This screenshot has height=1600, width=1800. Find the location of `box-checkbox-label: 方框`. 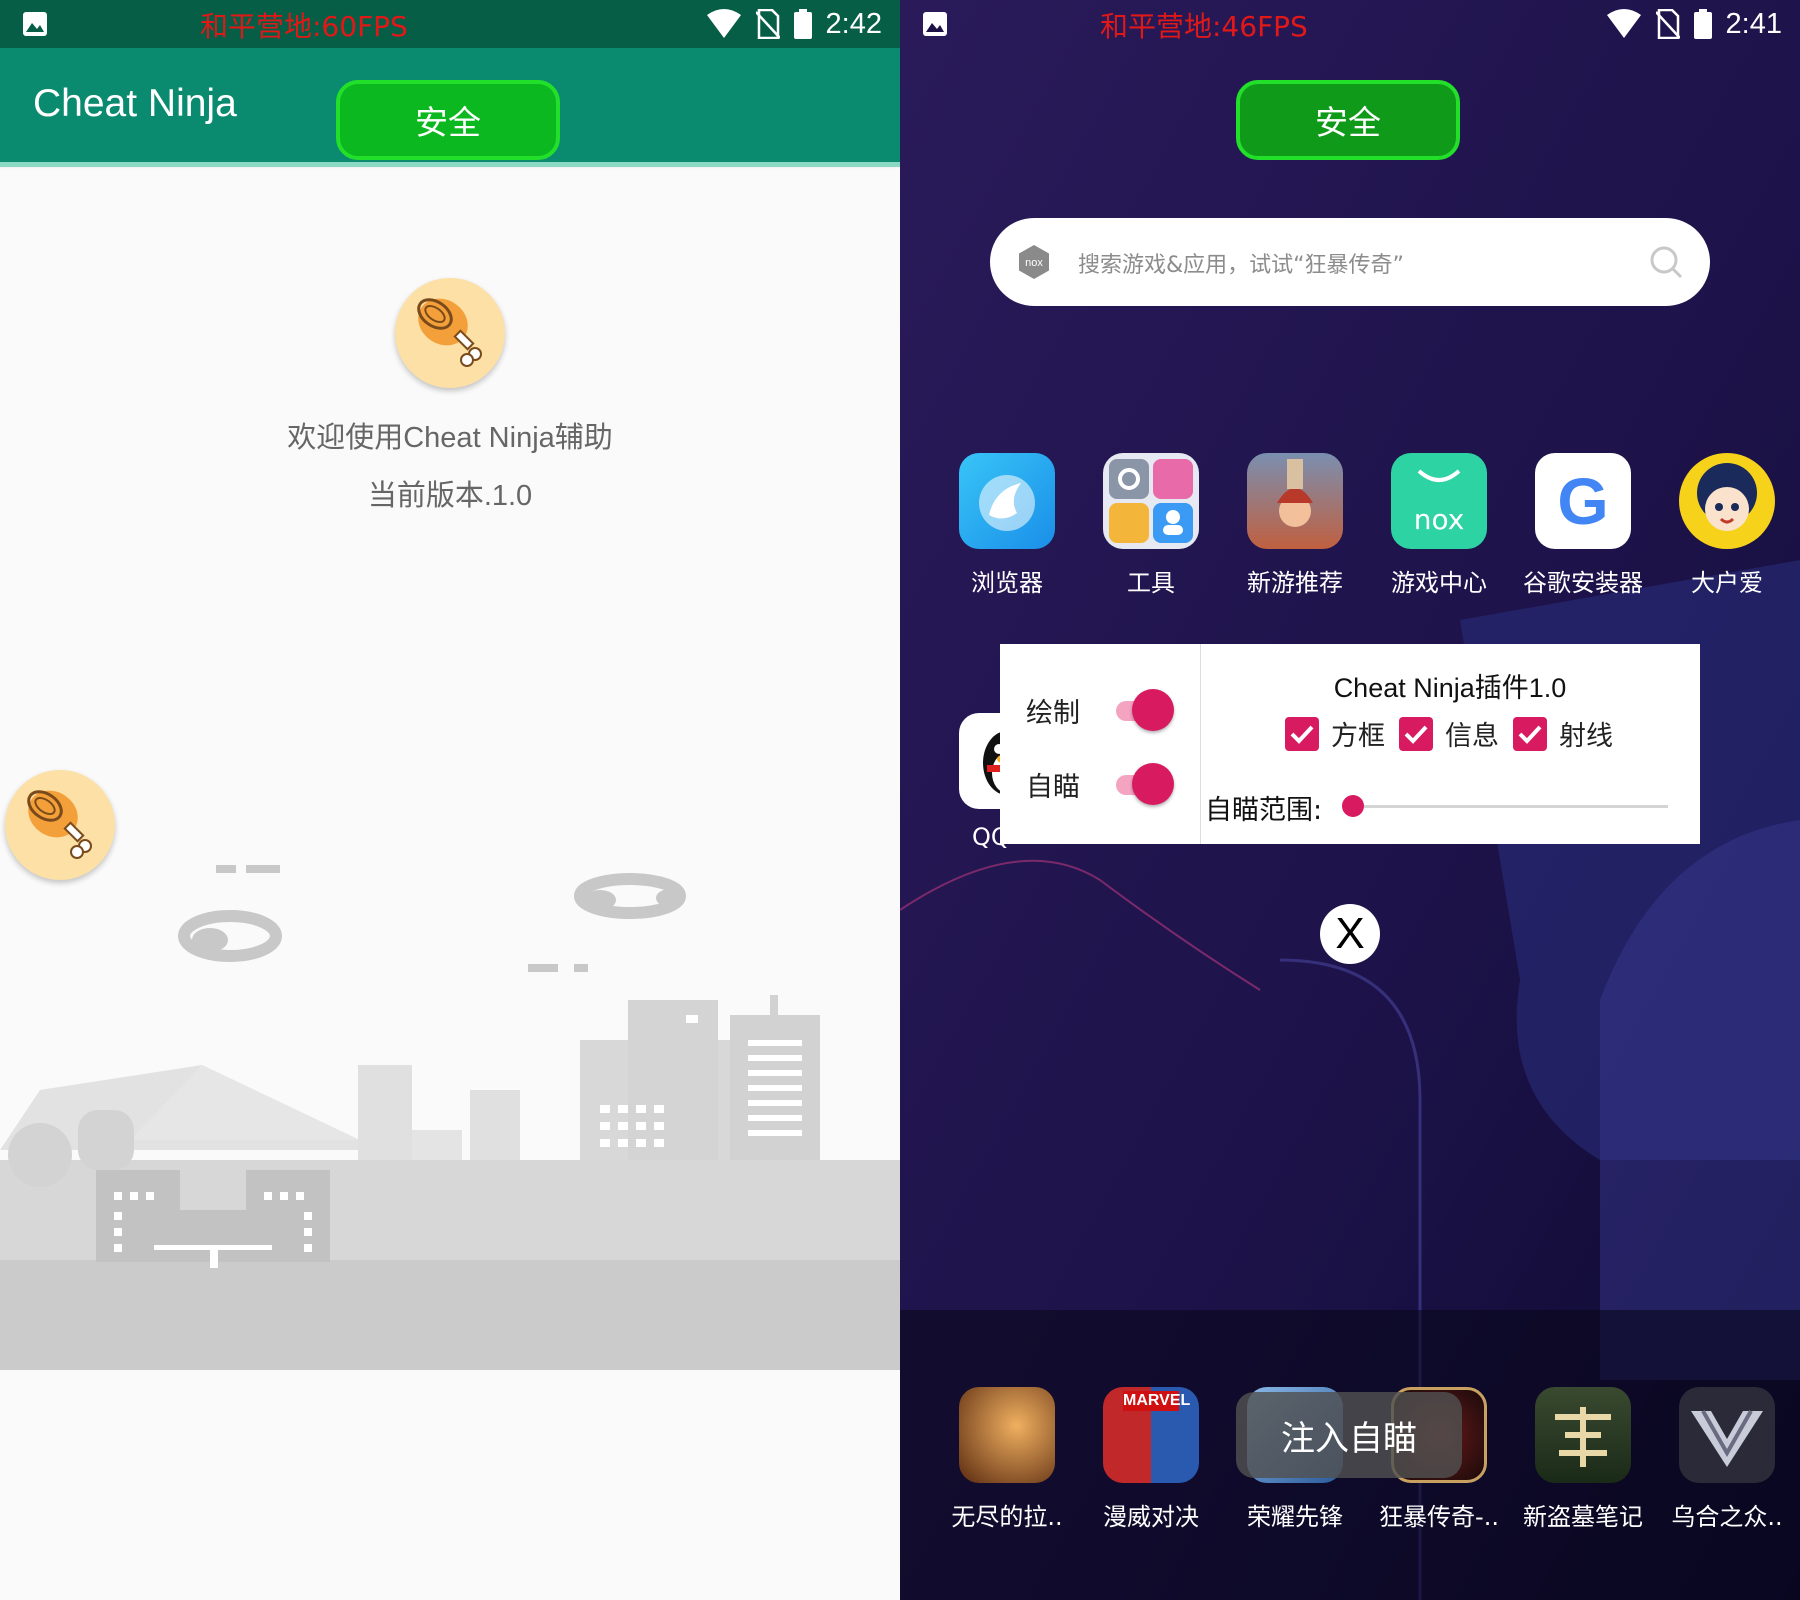

box-checkbox-label: 方框 is located at coordinates (1358, 736).